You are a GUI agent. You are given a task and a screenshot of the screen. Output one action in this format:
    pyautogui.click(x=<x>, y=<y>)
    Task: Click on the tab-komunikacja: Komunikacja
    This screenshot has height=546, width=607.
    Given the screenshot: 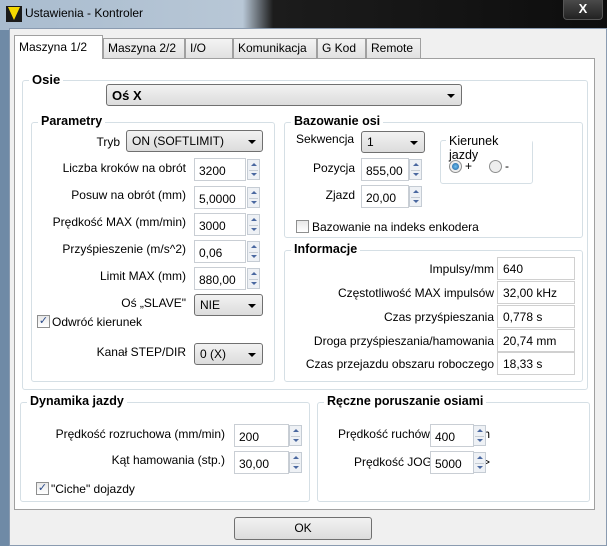 What is the action you would take?
    pyautogui.click(x=275, y=48)
    